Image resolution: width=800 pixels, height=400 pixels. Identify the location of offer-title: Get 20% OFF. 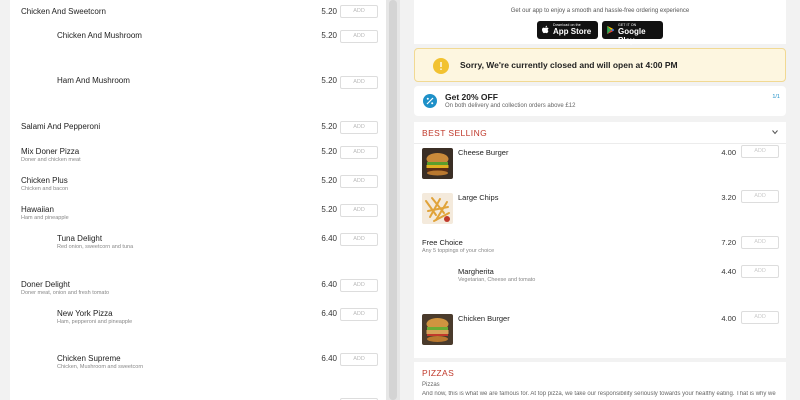
(471, 97).